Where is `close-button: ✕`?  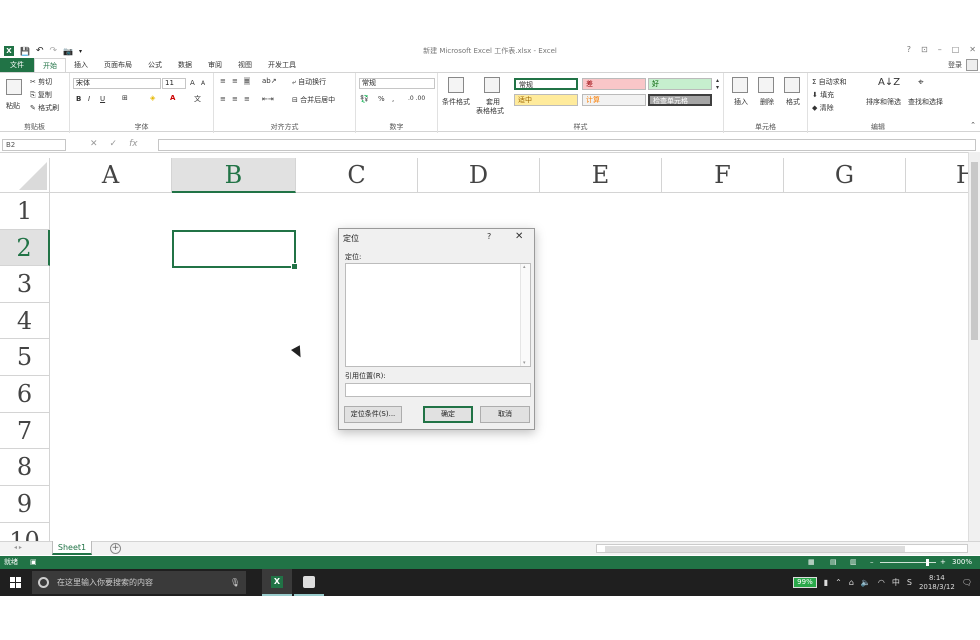 close-button: ✕ is located at coordinates (972, 49).